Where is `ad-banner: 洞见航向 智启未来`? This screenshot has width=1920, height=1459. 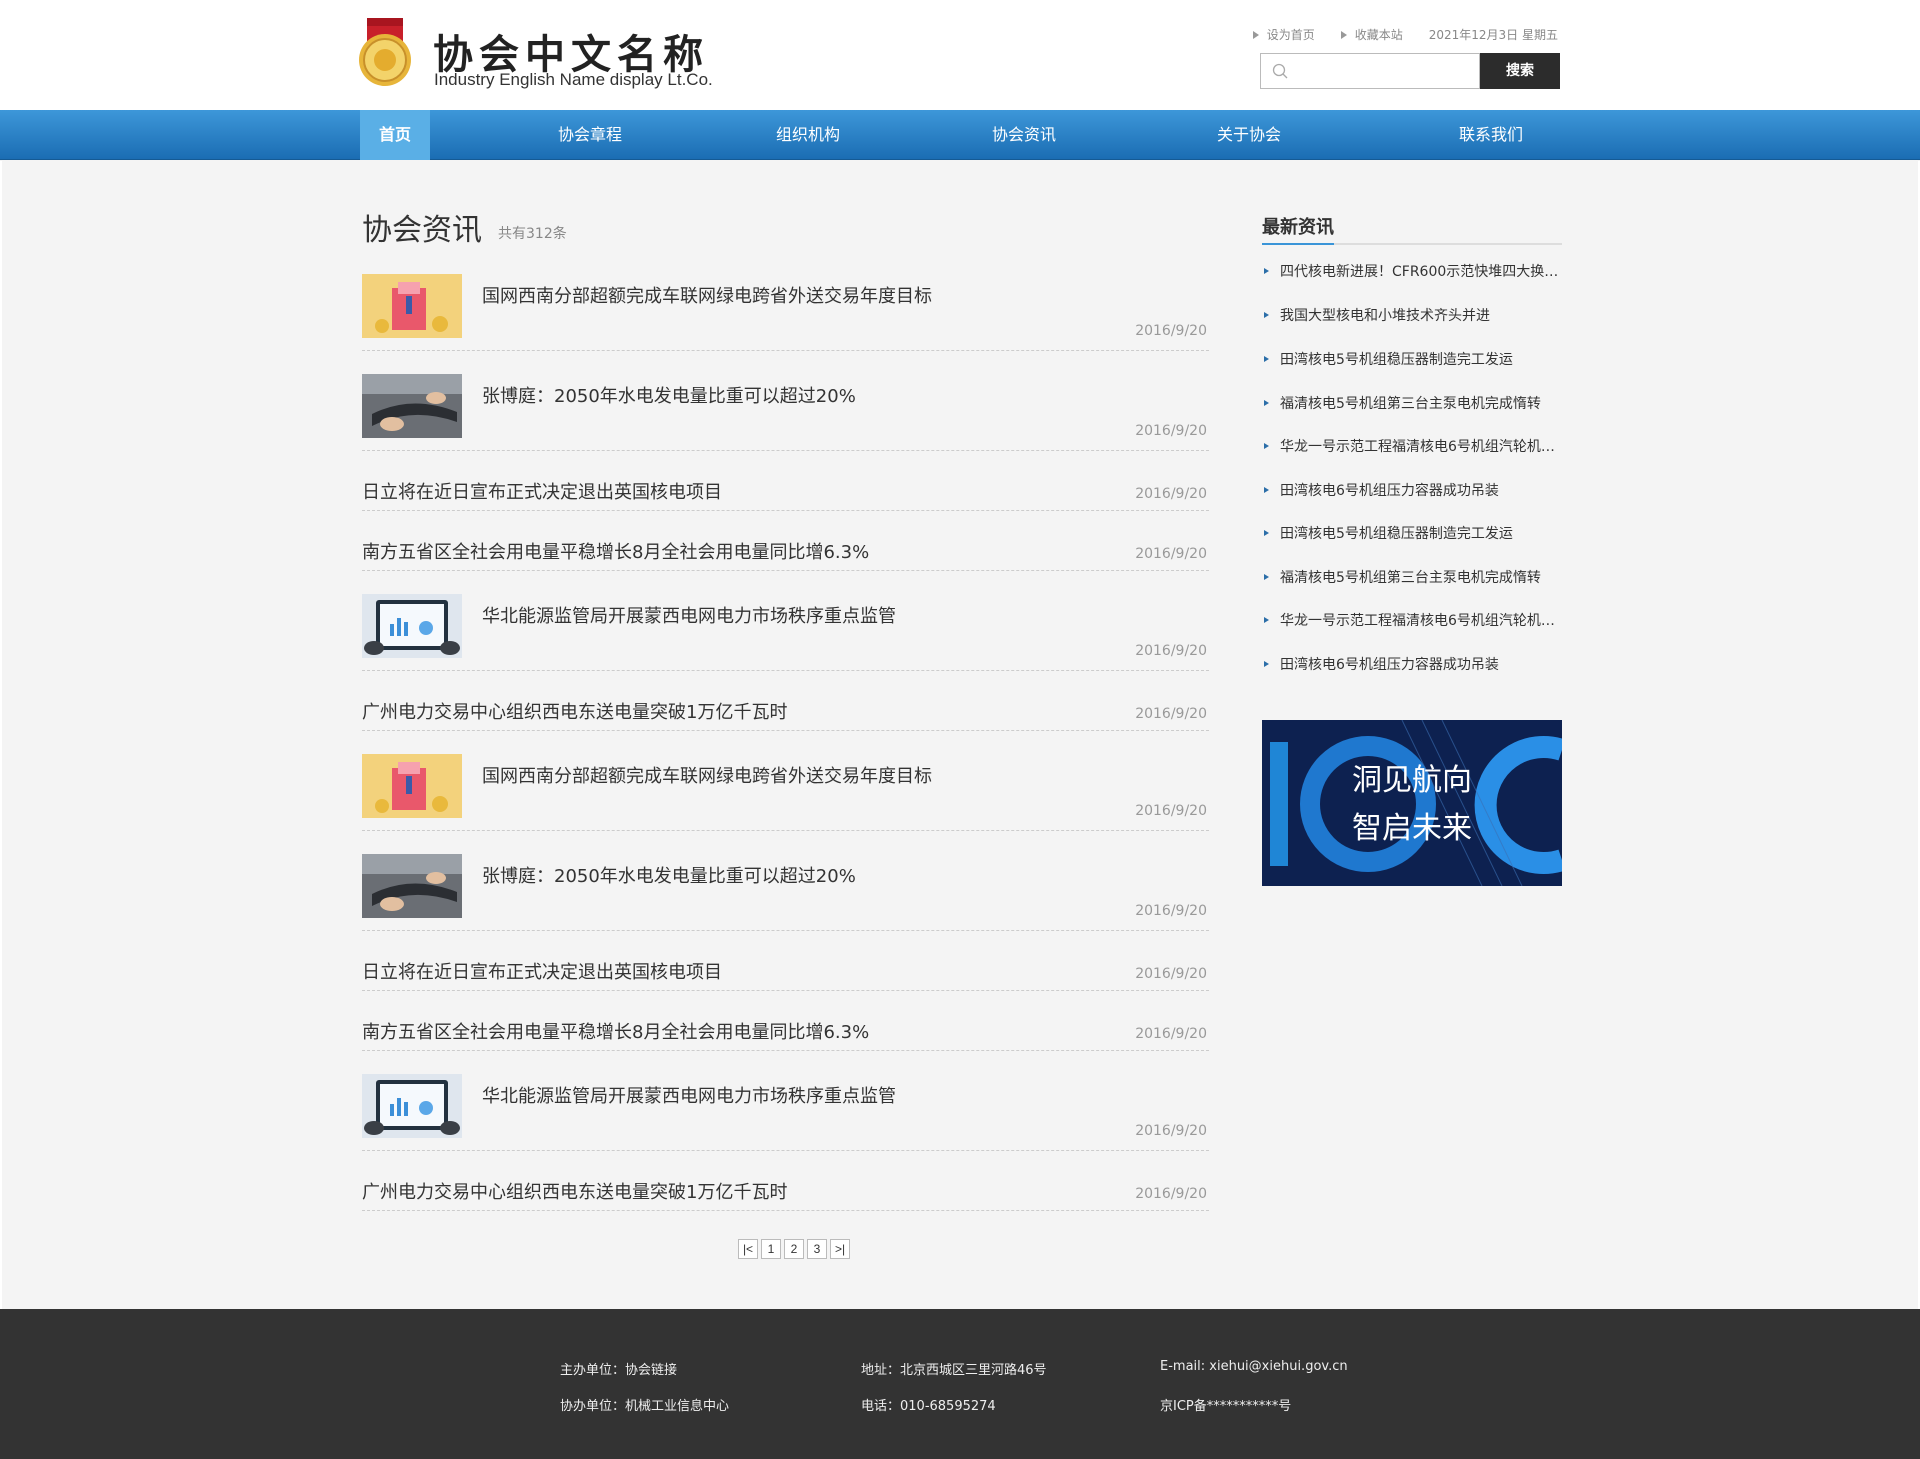 ad-banner: 洞见航向 智启未来 is located at coordinates (1412, 803).